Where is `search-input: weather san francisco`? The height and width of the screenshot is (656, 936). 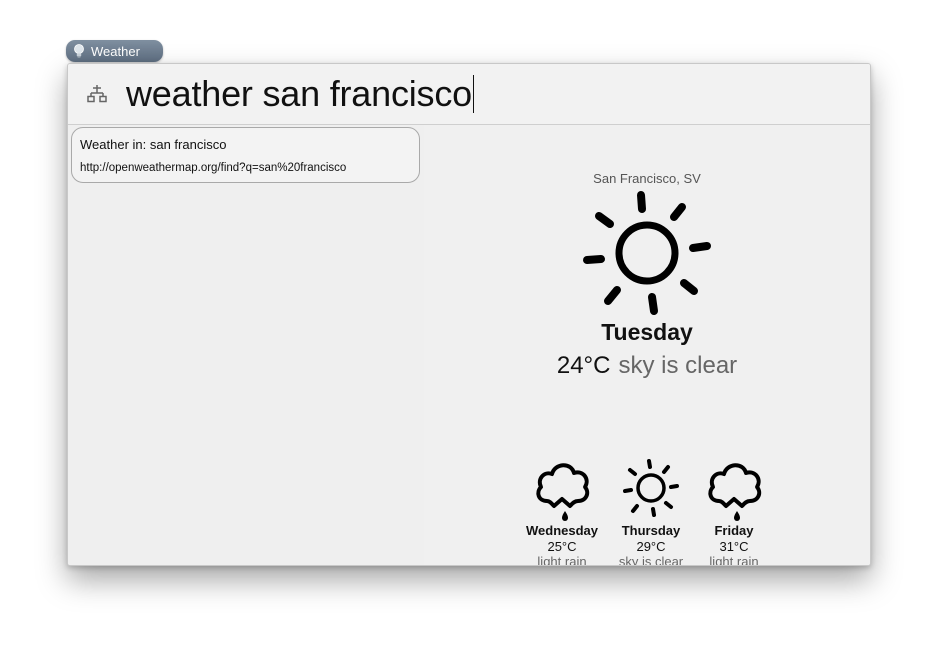 search-input: weather san francisco is located at coordinates (300, 94).